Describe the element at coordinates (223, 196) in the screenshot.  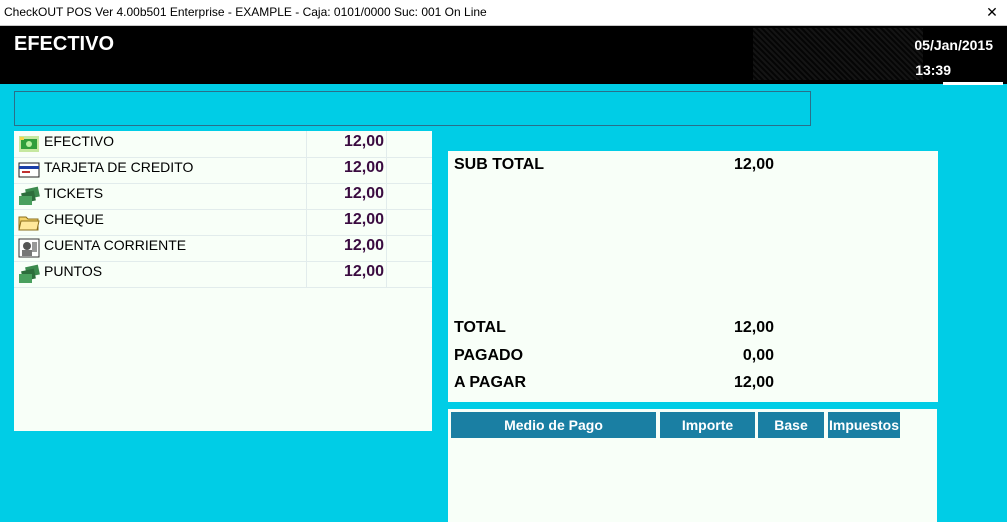
I see `payment-method-tickets: TICKETS 12,00` at that location.